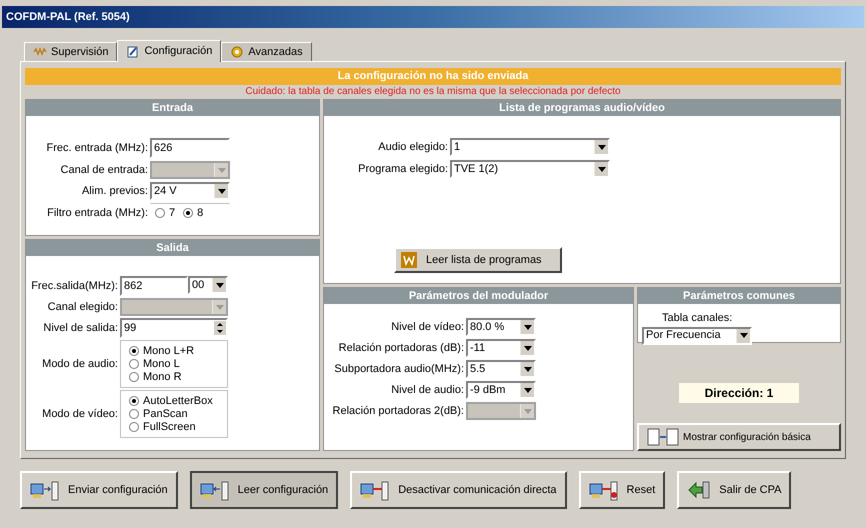  What do you see at coordinates (501, 369) in the screenshot?
I see `dropdown: 5.5` at bounding box center [501, 369].